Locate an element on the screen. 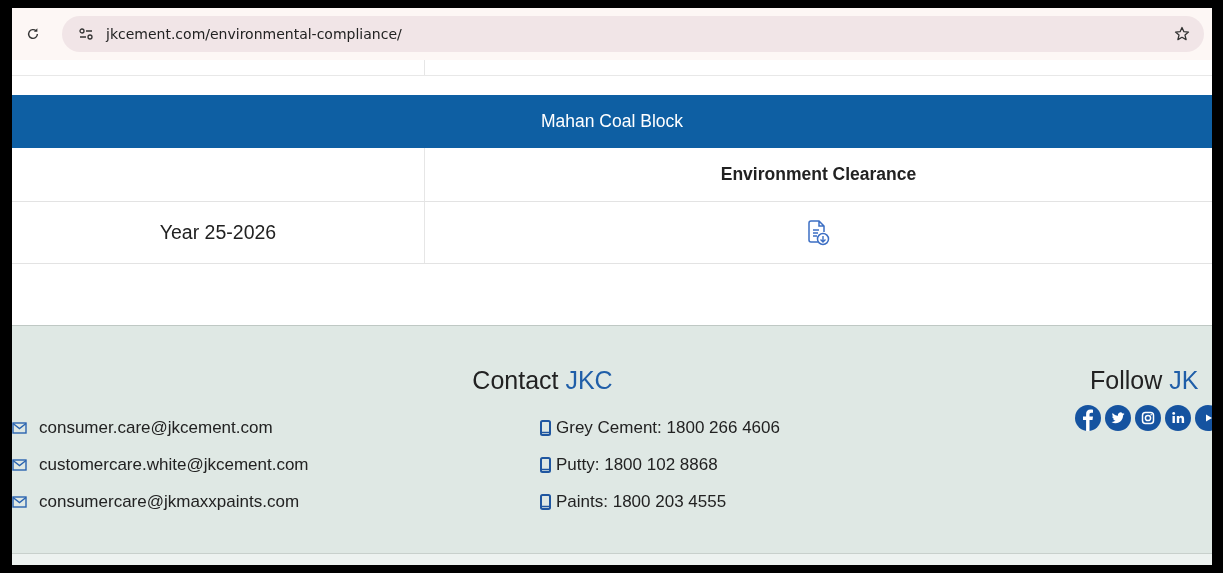 The height and width of the screenshot is (573, 1223). facebook-icon is located at coordinates (1088, 418).